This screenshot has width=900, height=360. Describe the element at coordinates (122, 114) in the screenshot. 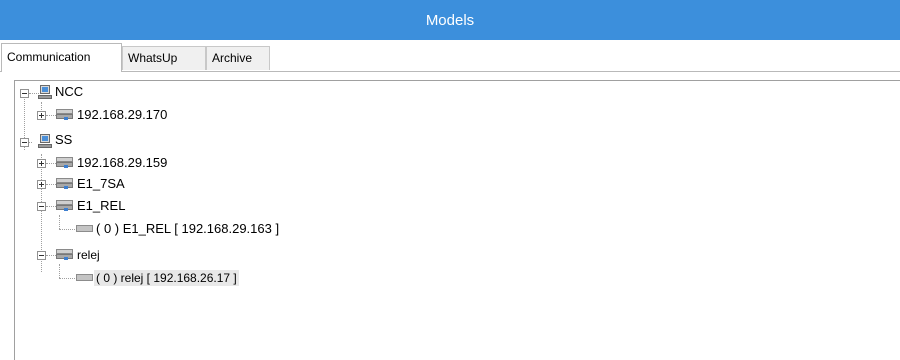

I see `tree-node-label: 192.168.29.170` at that location.